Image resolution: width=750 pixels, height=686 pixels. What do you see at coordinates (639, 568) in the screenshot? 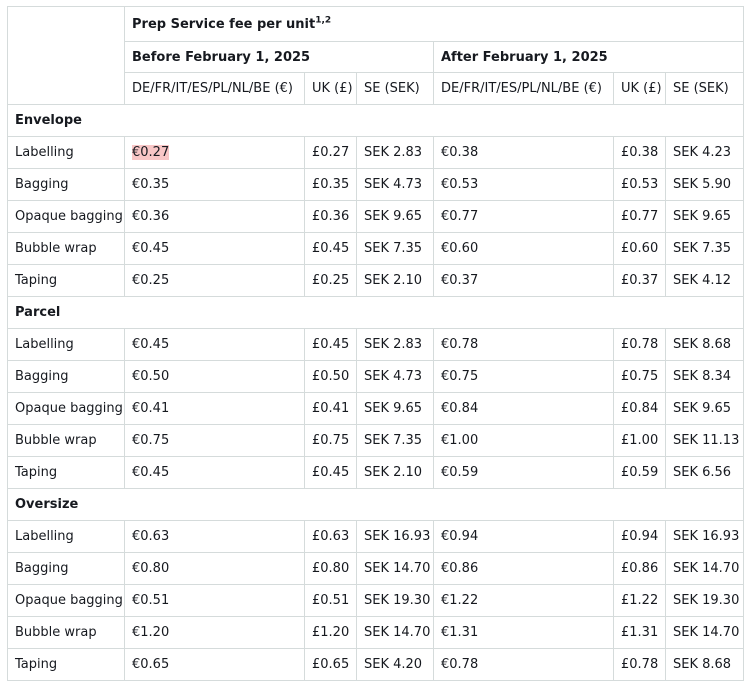
I see `fee-cell: £0.86` at bounding box center [639, 568].